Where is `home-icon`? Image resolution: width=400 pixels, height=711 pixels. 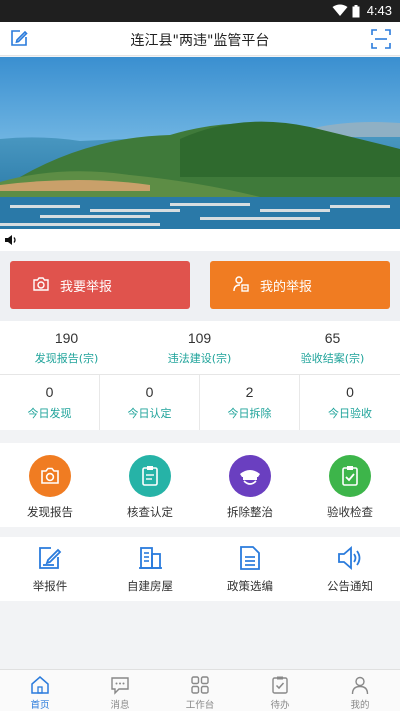
home-icon is located at coordinates (40, 685).